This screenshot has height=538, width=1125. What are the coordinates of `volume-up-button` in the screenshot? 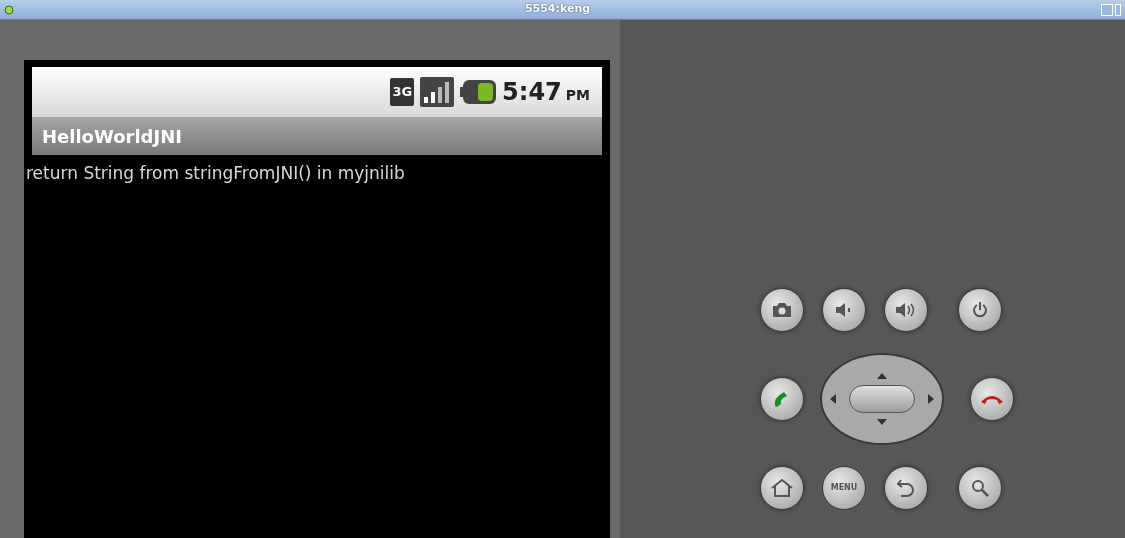 It's located at (906, 310).